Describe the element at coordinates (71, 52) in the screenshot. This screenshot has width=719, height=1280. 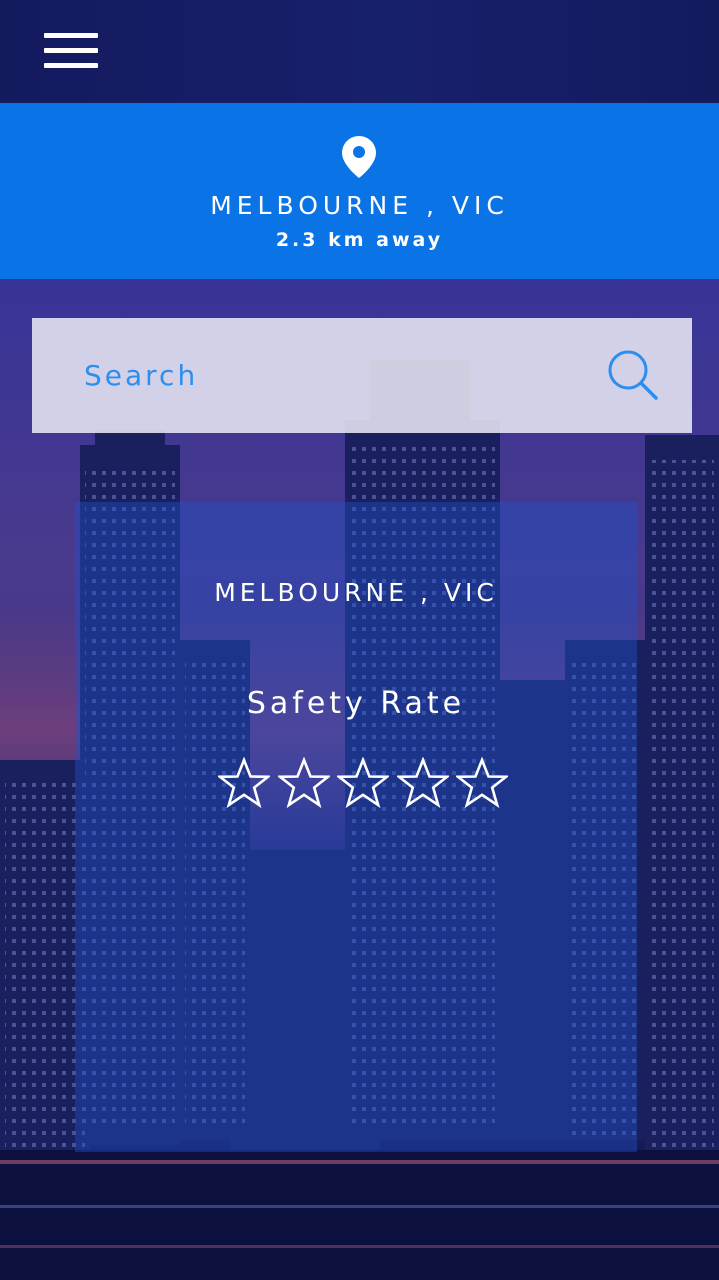
I see `hamburger-menu-icon` at that location.